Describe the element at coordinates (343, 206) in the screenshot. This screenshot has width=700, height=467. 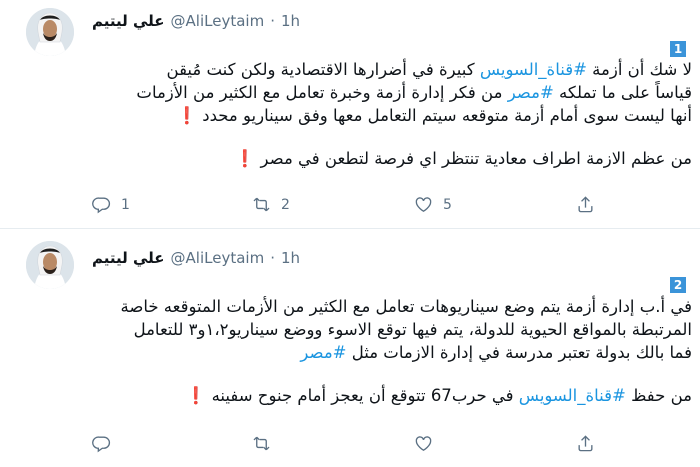
I see `tweet-actions: 1 2 5` at that location.